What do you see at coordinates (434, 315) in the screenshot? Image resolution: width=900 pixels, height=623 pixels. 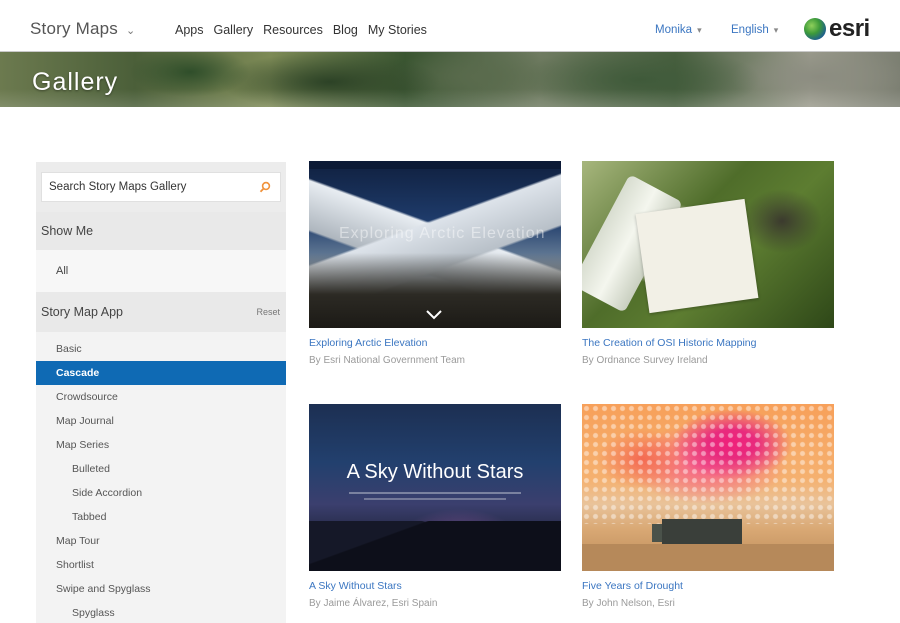 I see `chevron-down-icon` at bounding box center [434, 315].